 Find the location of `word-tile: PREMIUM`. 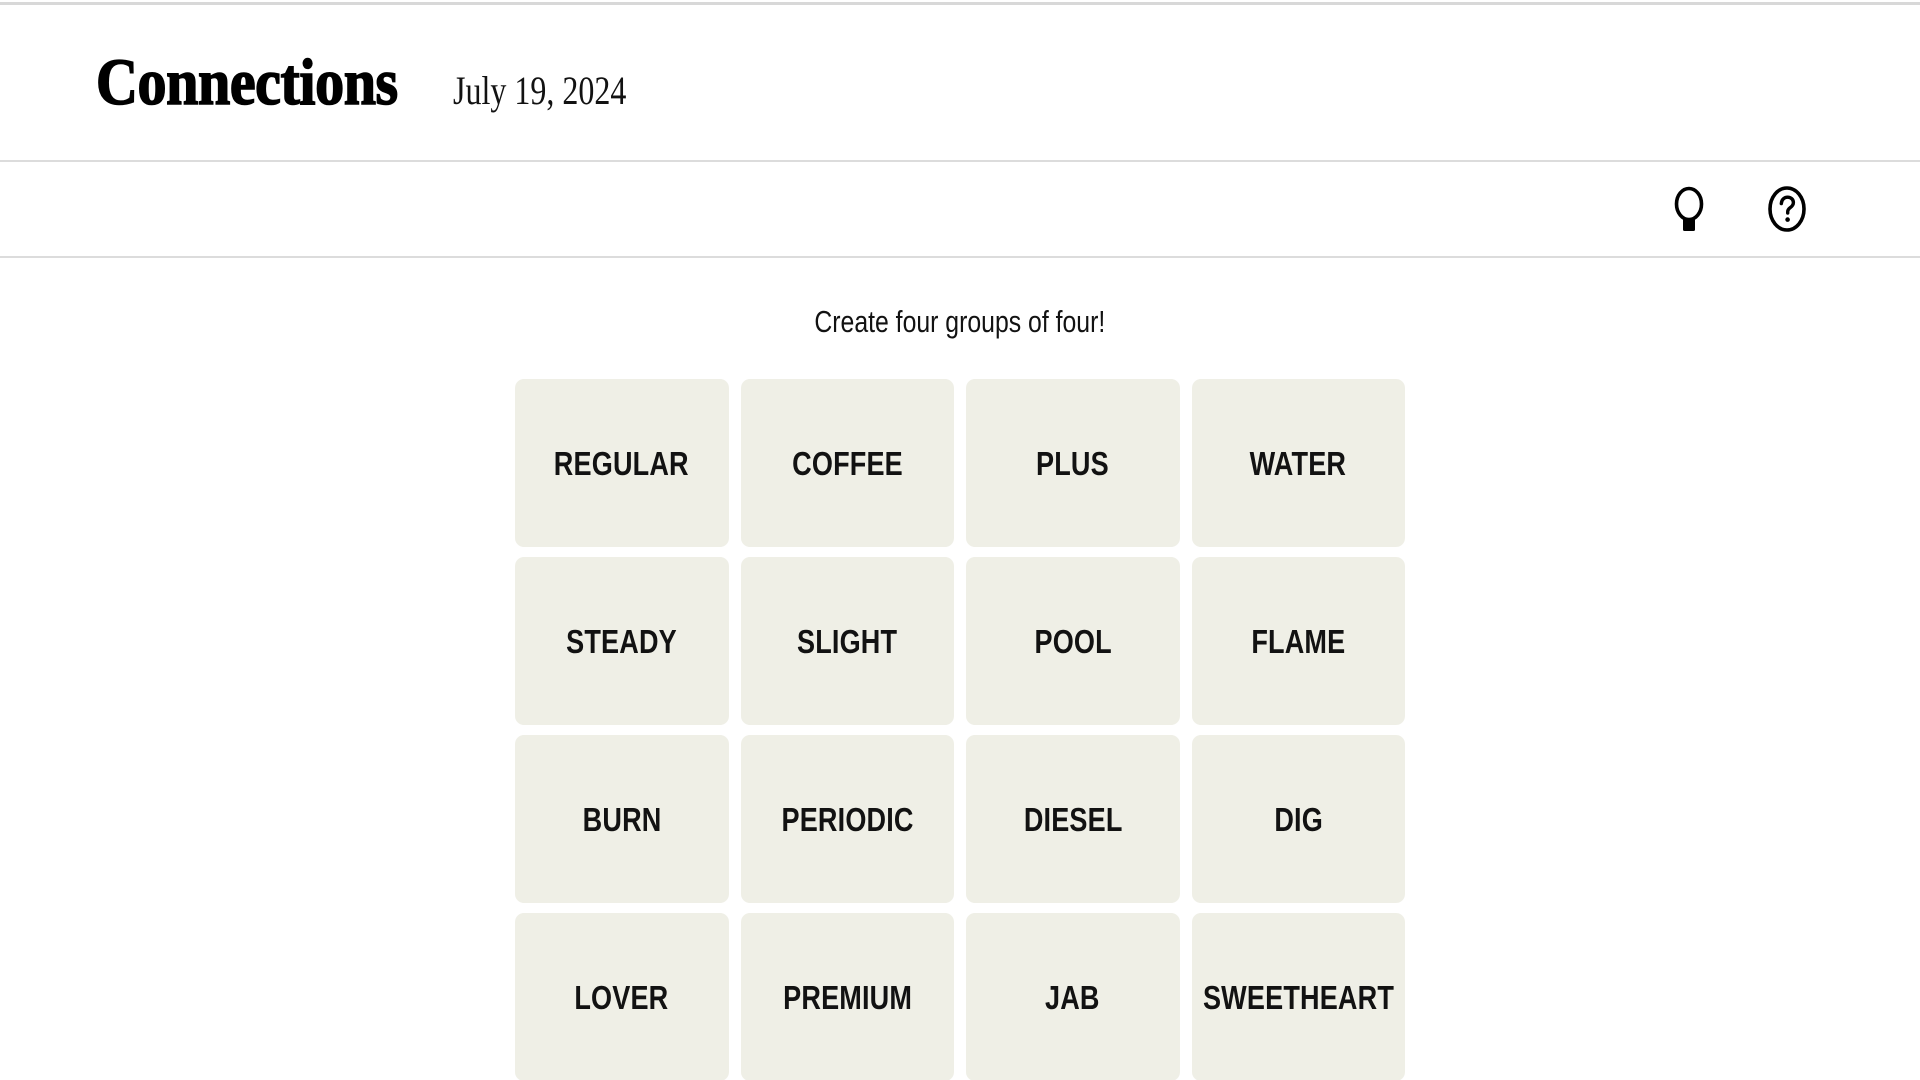

word-tile: PREMIUM is located at coordinates (847, 996).